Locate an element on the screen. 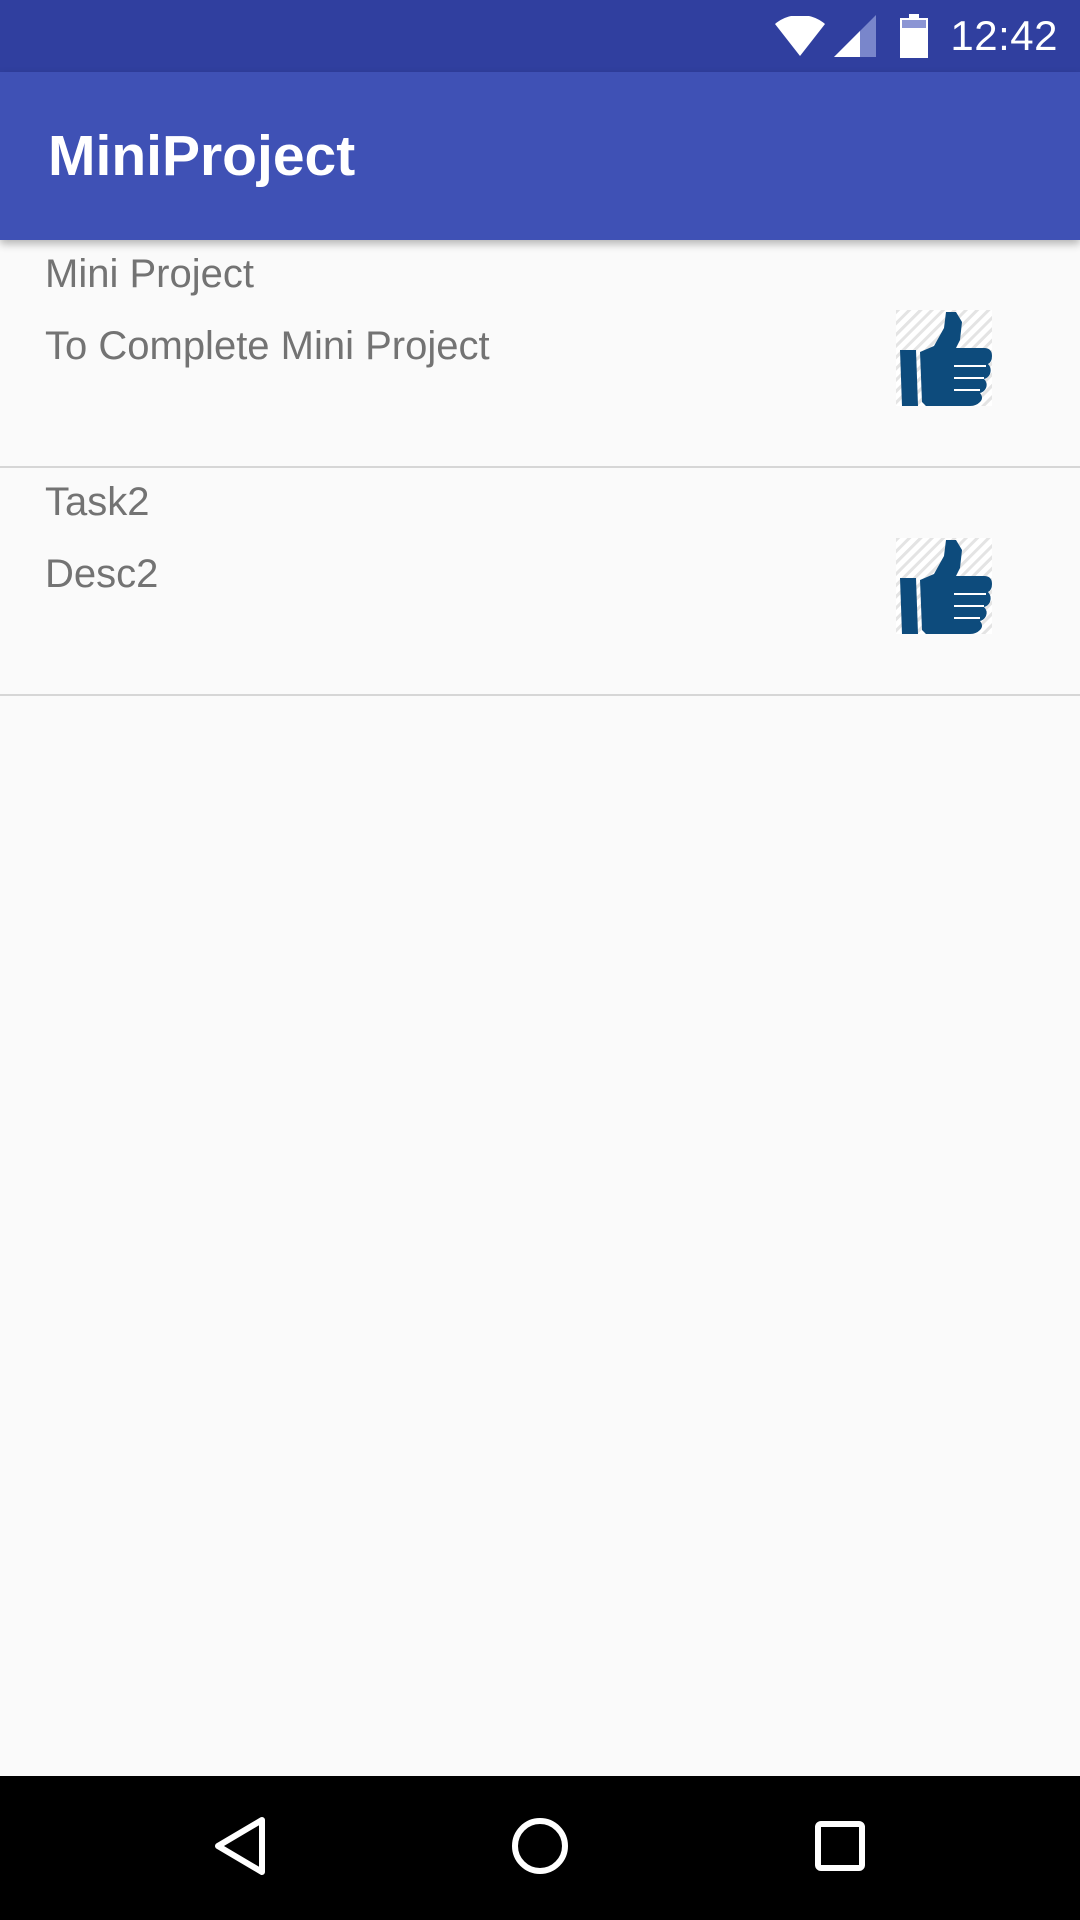 This screenshot has height=1920, width=1080. back-button is located at coordinates (240, 1848).